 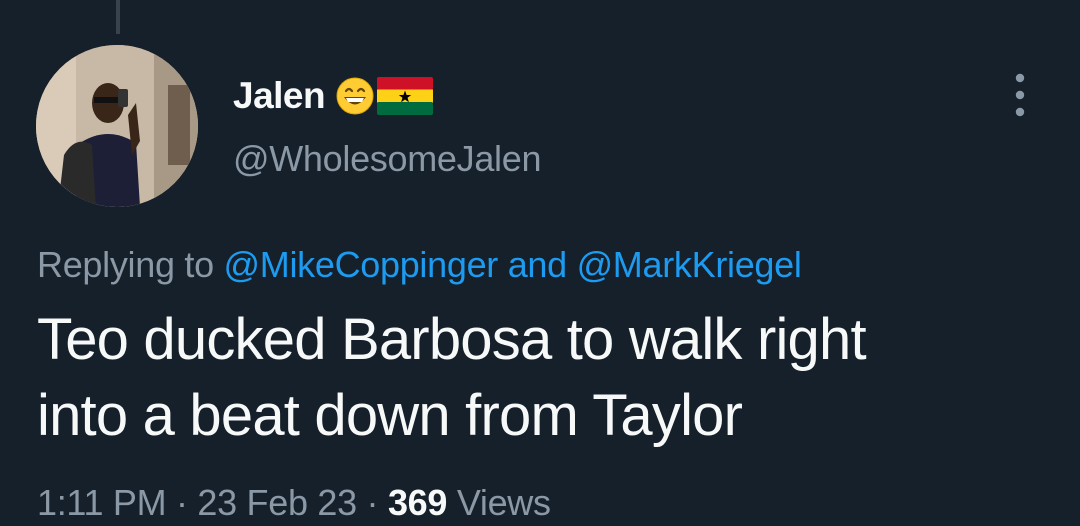 I want to click on more-vertical-icon, so click(x=1020, y=95).